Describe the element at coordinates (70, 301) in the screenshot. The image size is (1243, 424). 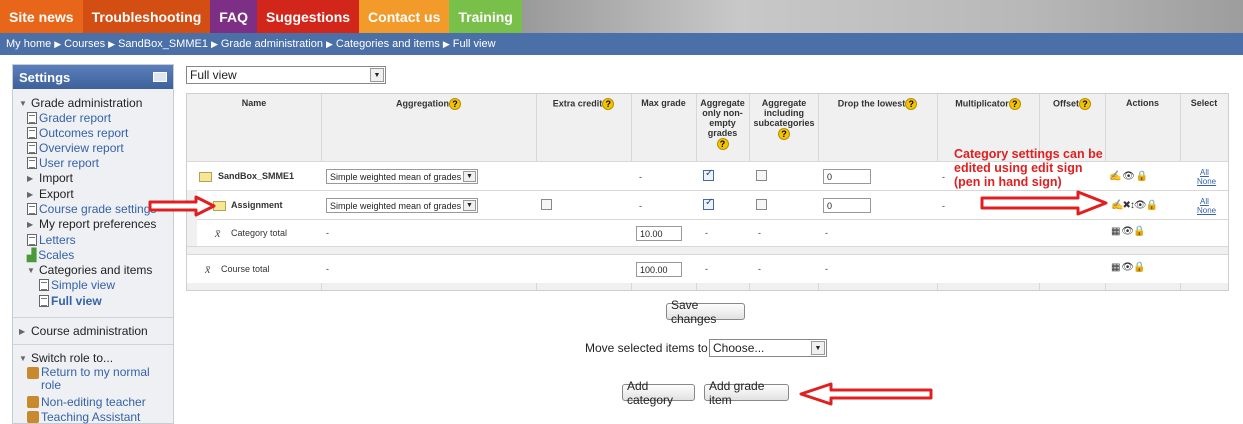
I see `sidebar-full-view: Full view` at that location.